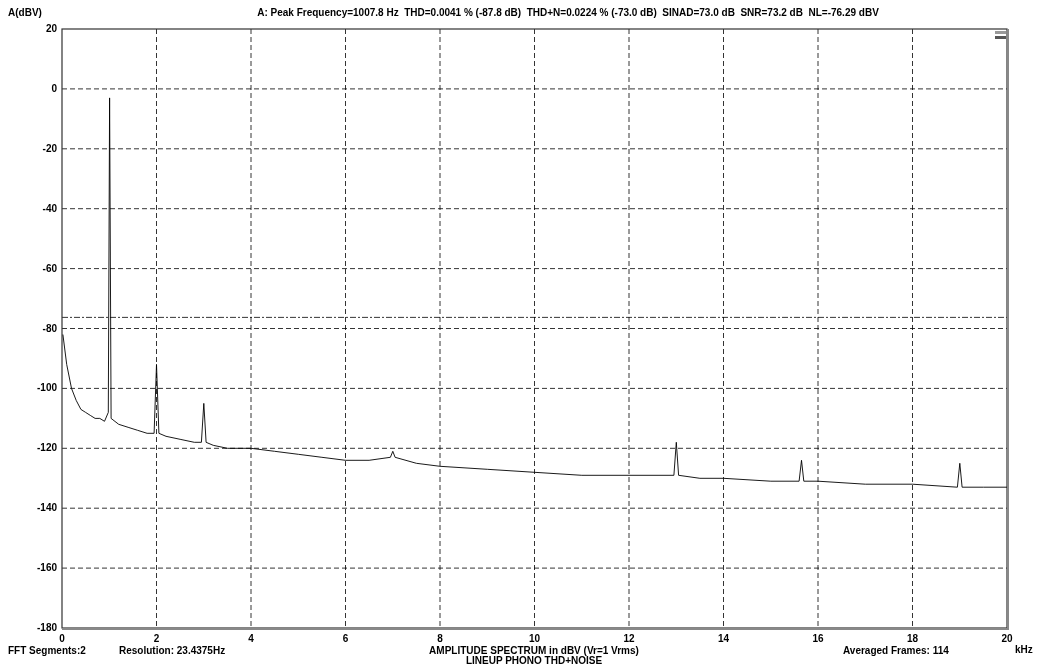  Describe the element at coordinates (818, 638) in the screenshot. I see `x-tick-label: 16` at that location.